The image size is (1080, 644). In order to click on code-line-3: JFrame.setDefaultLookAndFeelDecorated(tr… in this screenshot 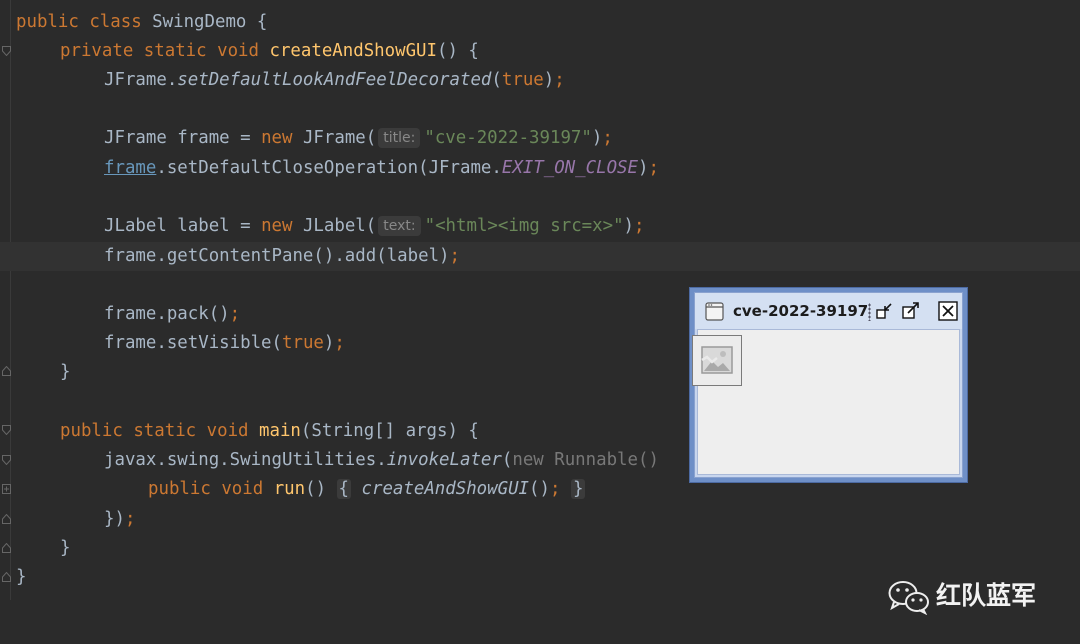, I will do `click(334, 80)`.